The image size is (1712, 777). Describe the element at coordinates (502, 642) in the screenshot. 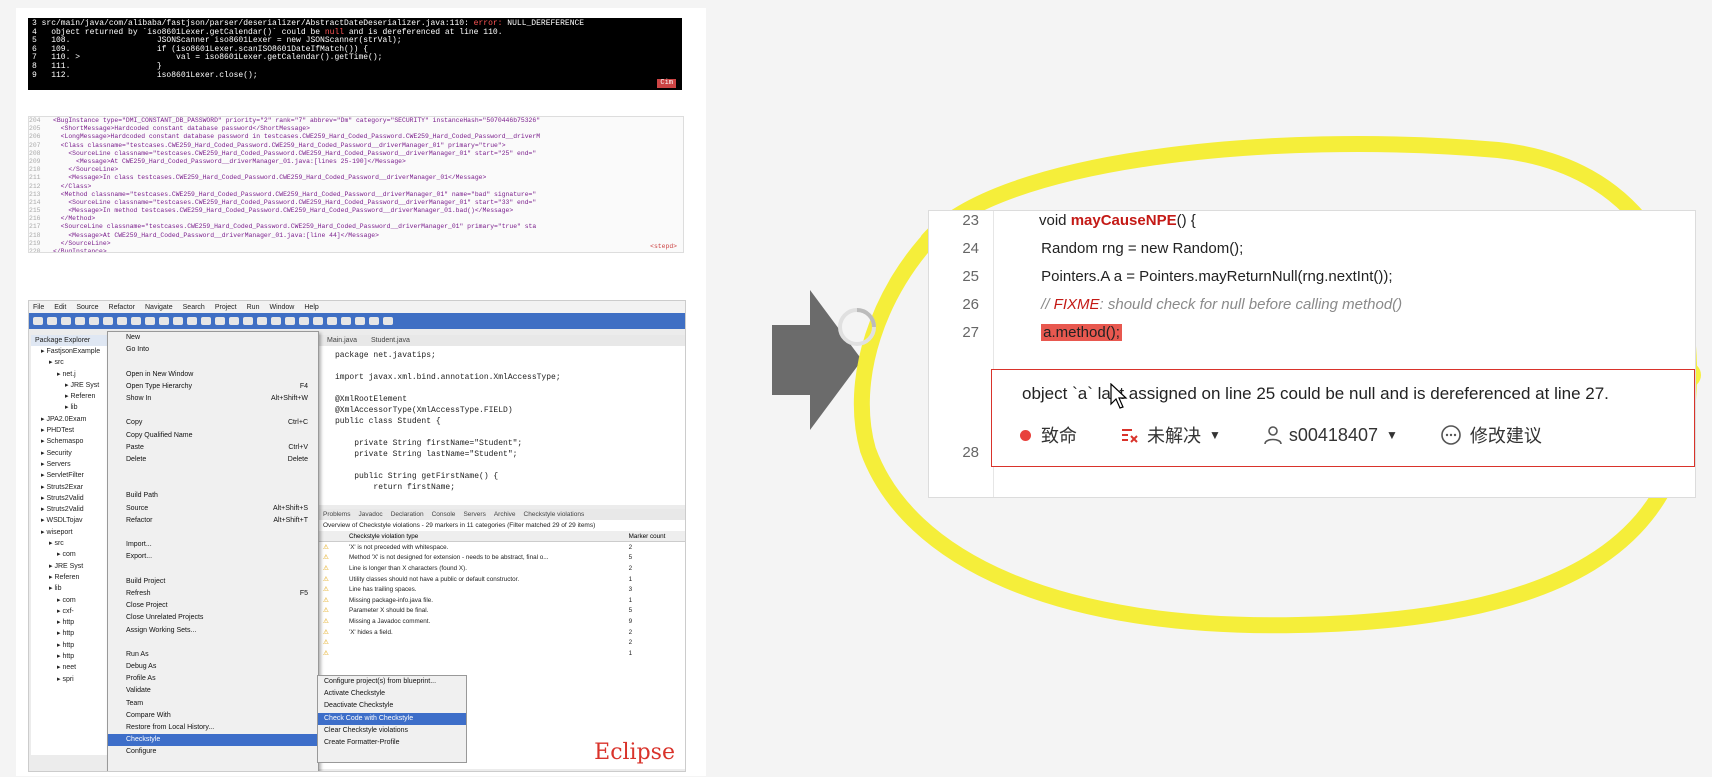

I see `table-row: ⚠ 2` at that location.